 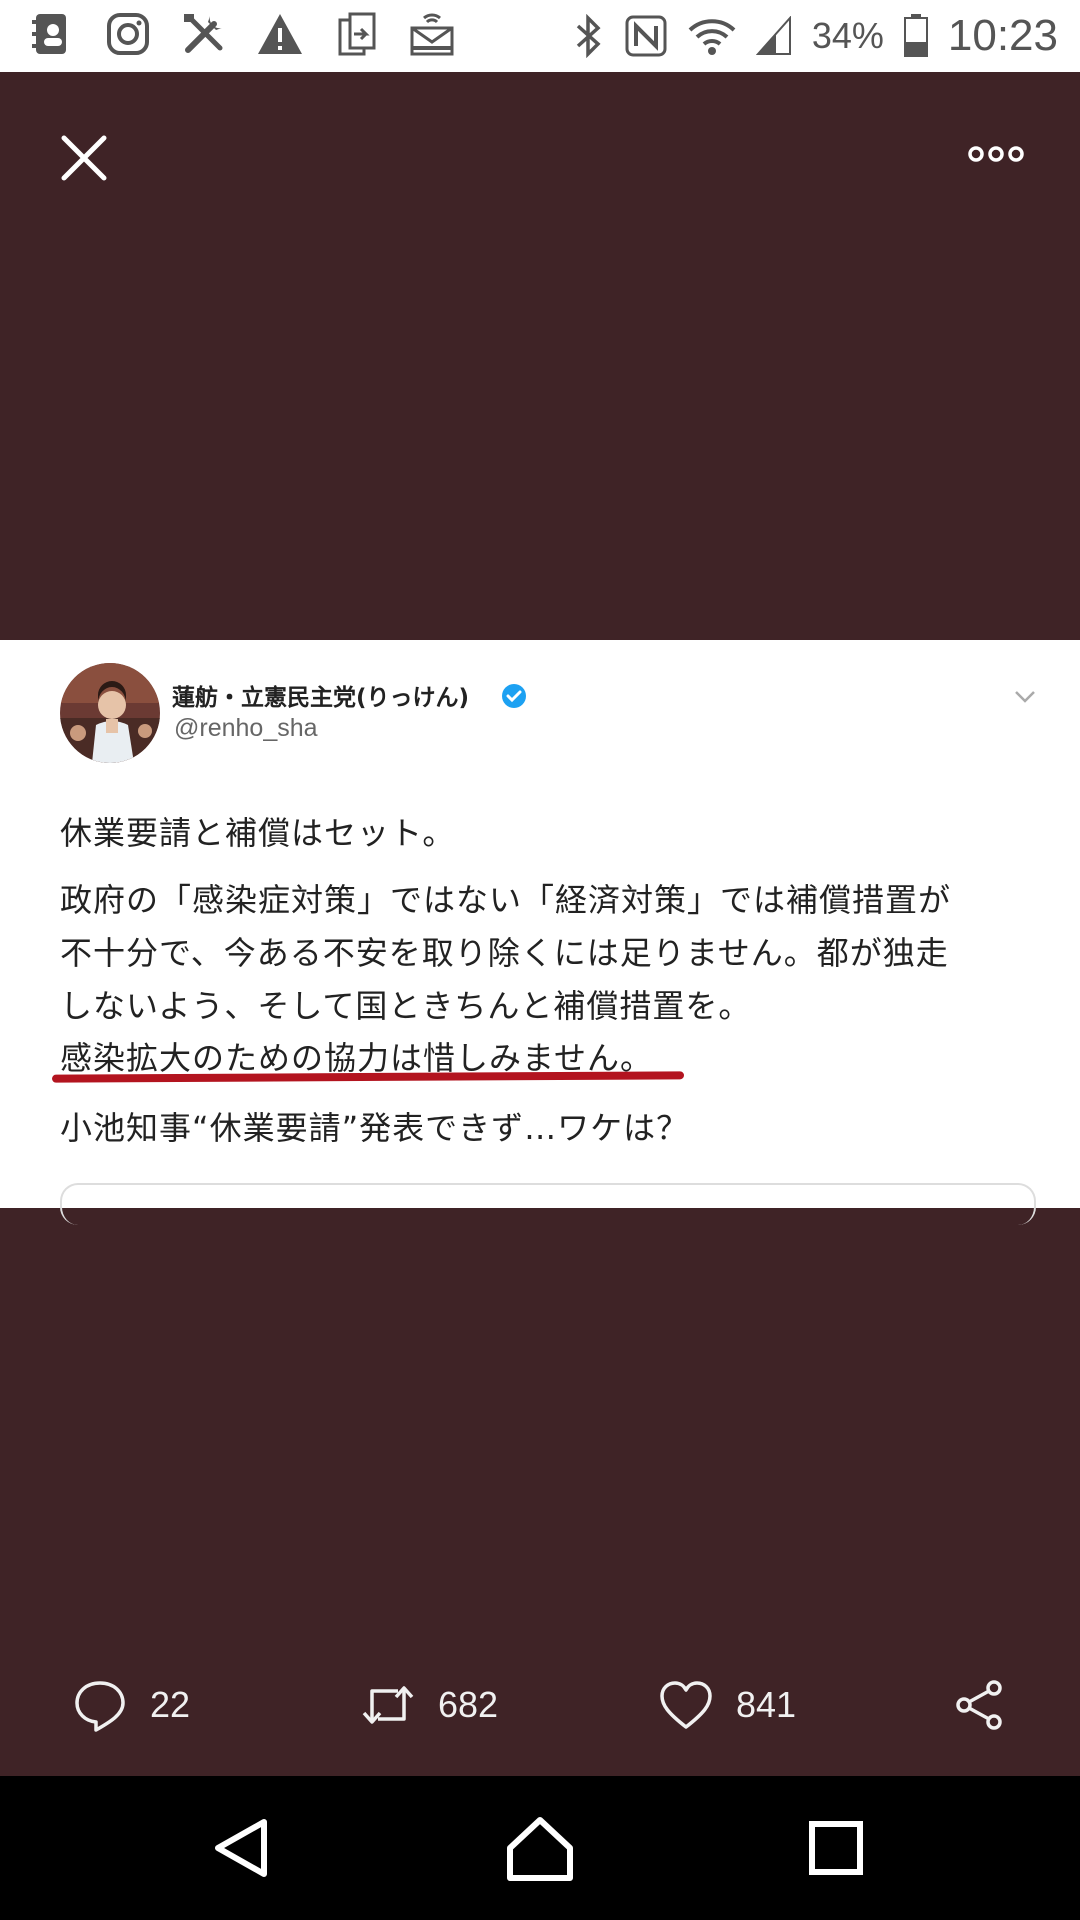 What do you see at coordinates (1025, 697) in the screenshot?
I see `chevron-down-icon` at bounding box center [1025, 697].